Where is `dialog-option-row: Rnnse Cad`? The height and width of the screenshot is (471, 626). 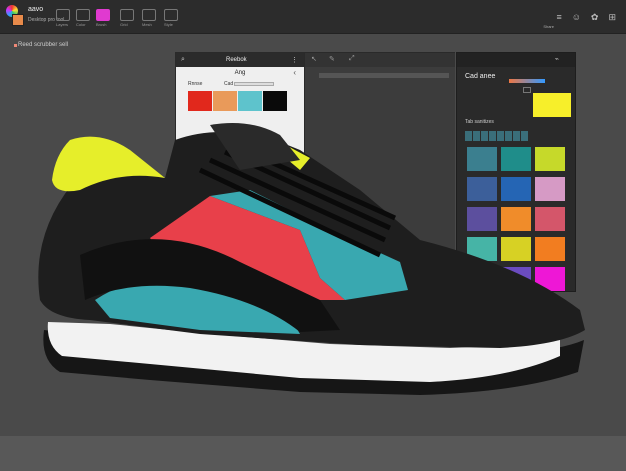
dialog-option-row: Rnnse Cad is located at coordinates (240, 84).